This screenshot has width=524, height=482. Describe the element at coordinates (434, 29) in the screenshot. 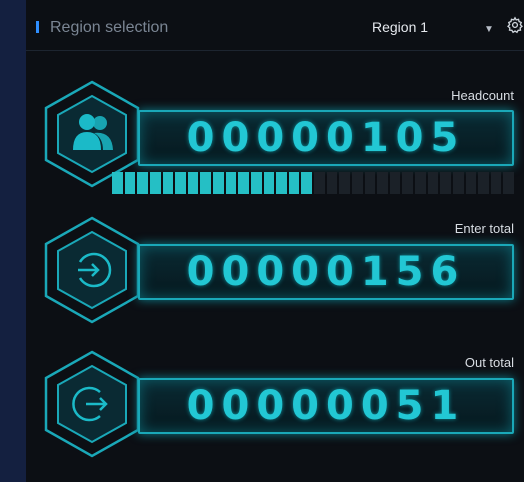

I see `region-dropdown: Region 1 ▼` at that location.